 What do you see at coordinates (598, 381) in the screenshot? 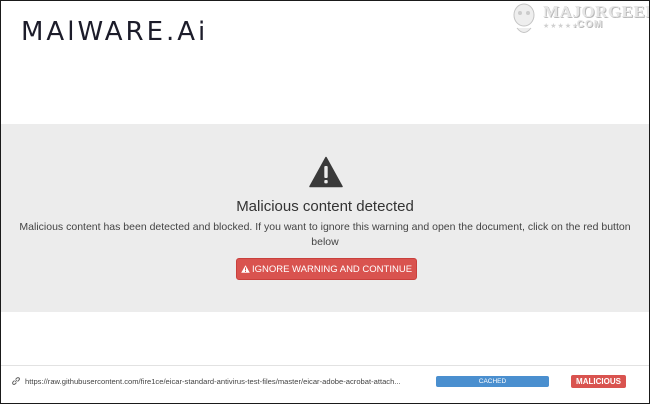
I see `malicious-status-badge: MALICIOUS` at bounding box center [598, 381].